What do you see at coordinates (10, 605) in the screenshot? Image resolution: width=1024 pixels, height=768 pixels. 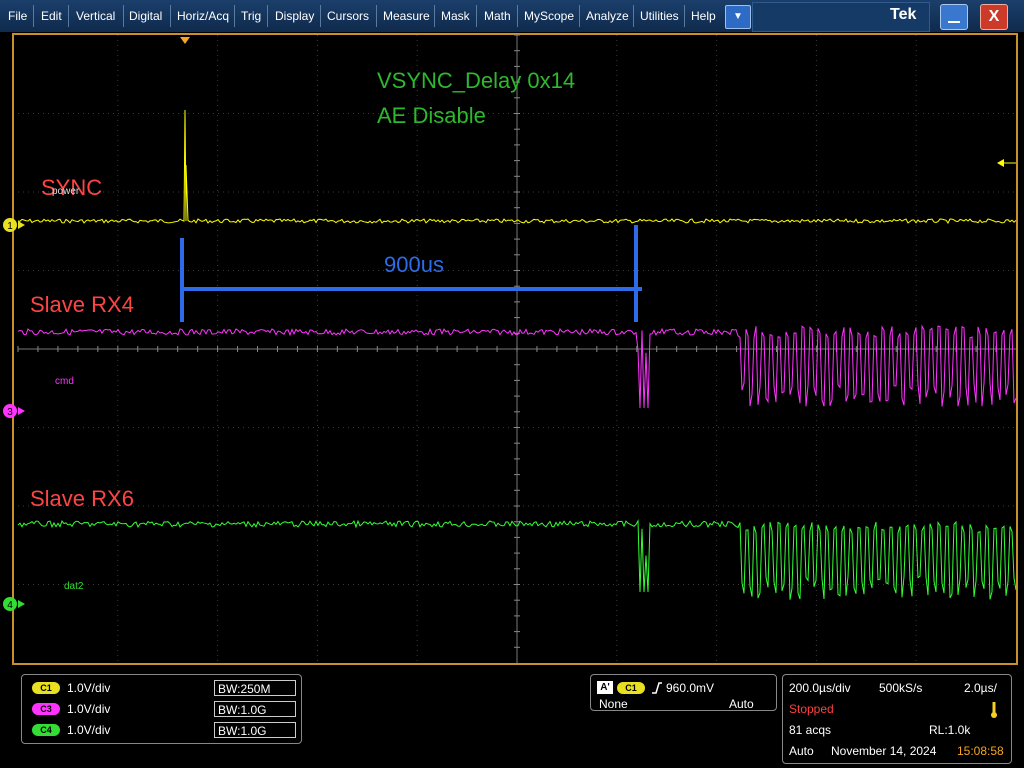 I see `svg-text: 4` at bounding box center [10, 605].